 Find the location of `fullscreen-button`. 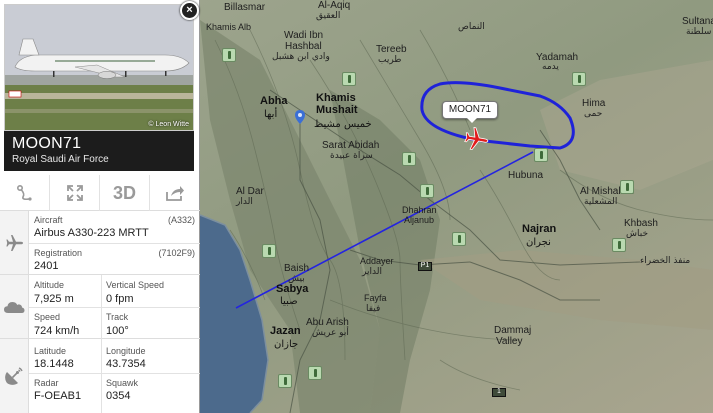

fullscreen-button is located at coordinates (75, 193).